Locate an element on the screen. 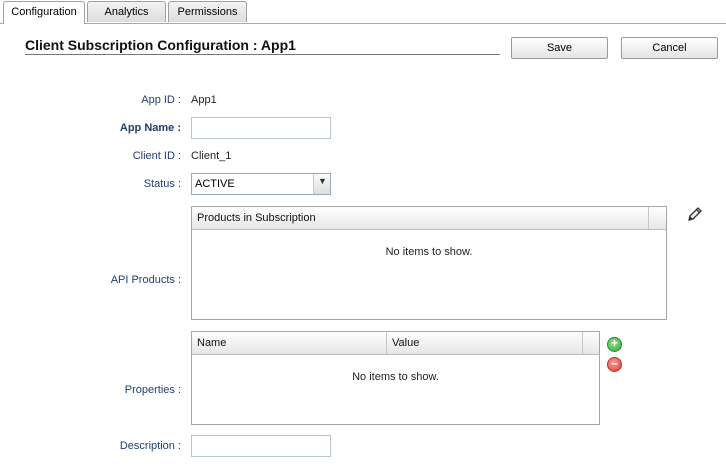 This screenshot has width=726, height=467. products-empty-message: No items to show. is located at coordinates (429, 252).